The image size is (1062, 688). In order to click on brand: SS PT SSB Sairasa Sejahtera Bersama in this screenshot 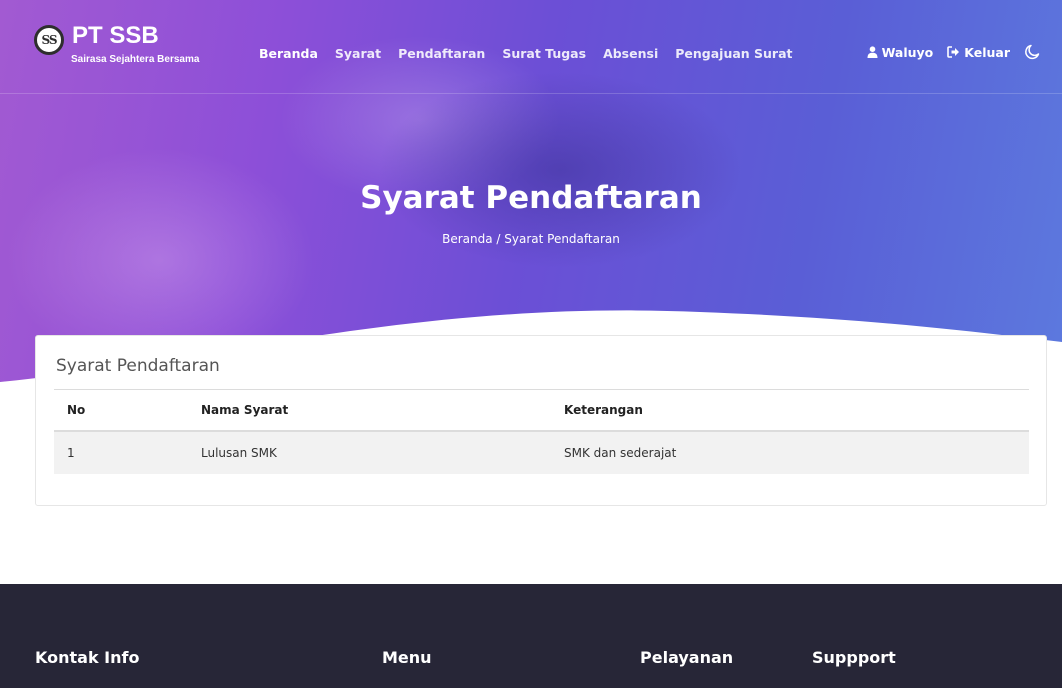, I will do `click(116, 43)`.